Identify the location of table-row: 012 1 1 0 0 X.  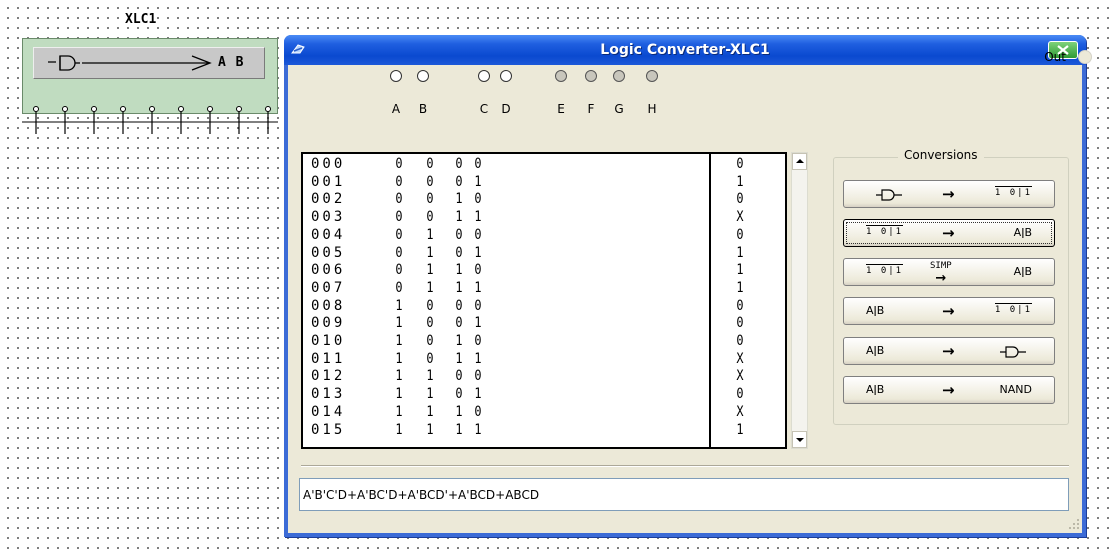
(544, 376).